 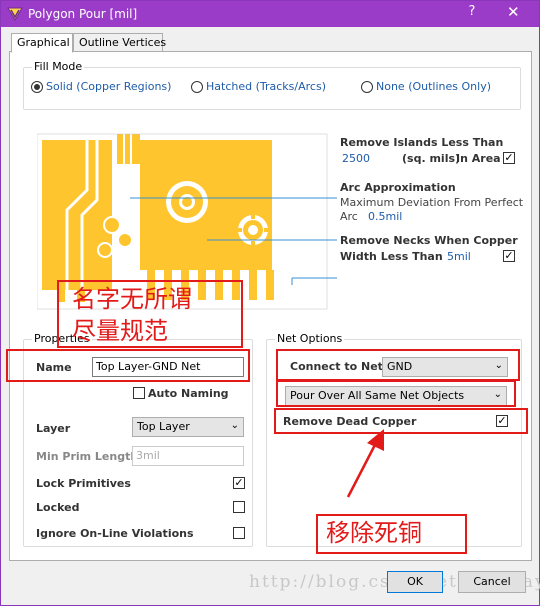 What do you see at coordinates (509, 256) in the screenshot?
I see `remove-necks-checkbox: ✓` at bounding box center [509, 256].